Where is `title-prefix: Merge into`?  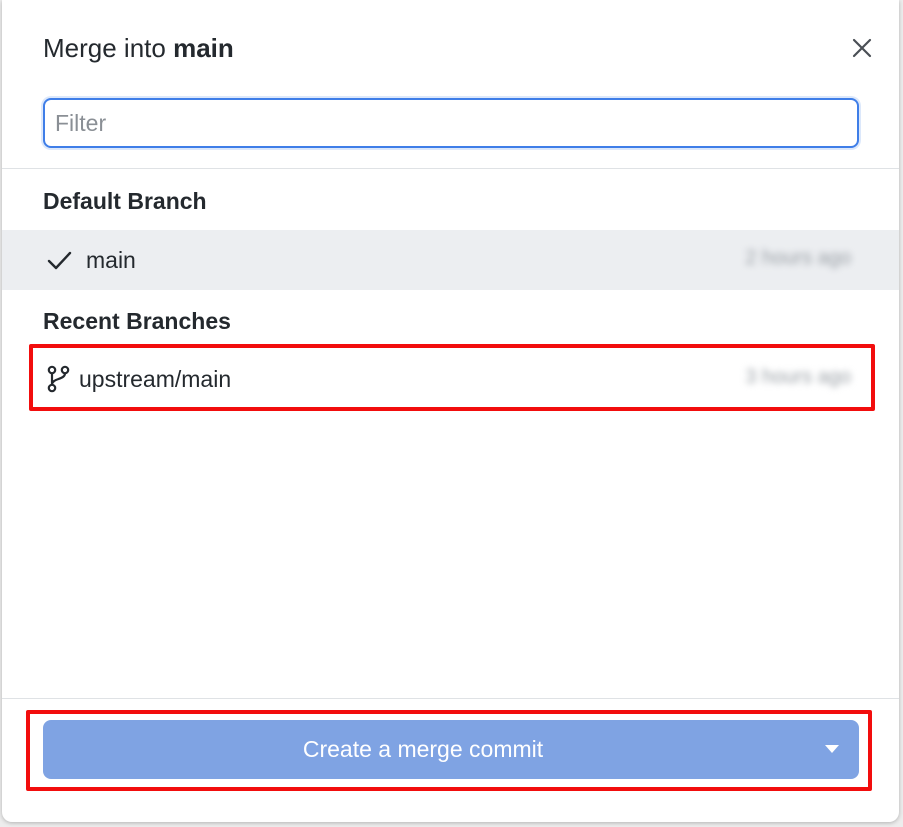
title-prefix: Merge into is located at coordinates (104, 48).